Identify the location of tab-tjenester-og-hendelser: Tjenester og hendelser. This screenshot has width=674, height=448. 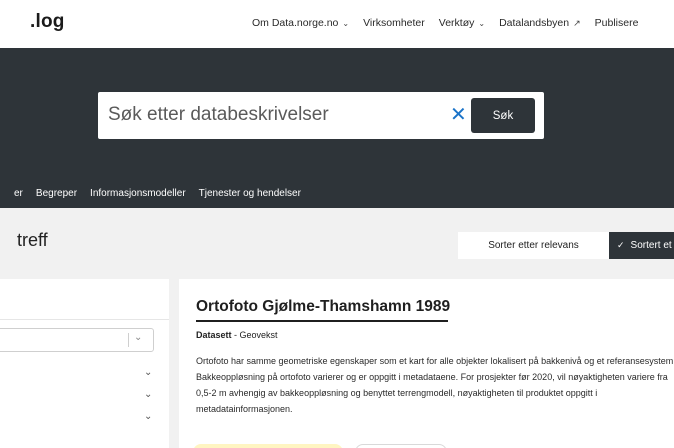
(250, 193).